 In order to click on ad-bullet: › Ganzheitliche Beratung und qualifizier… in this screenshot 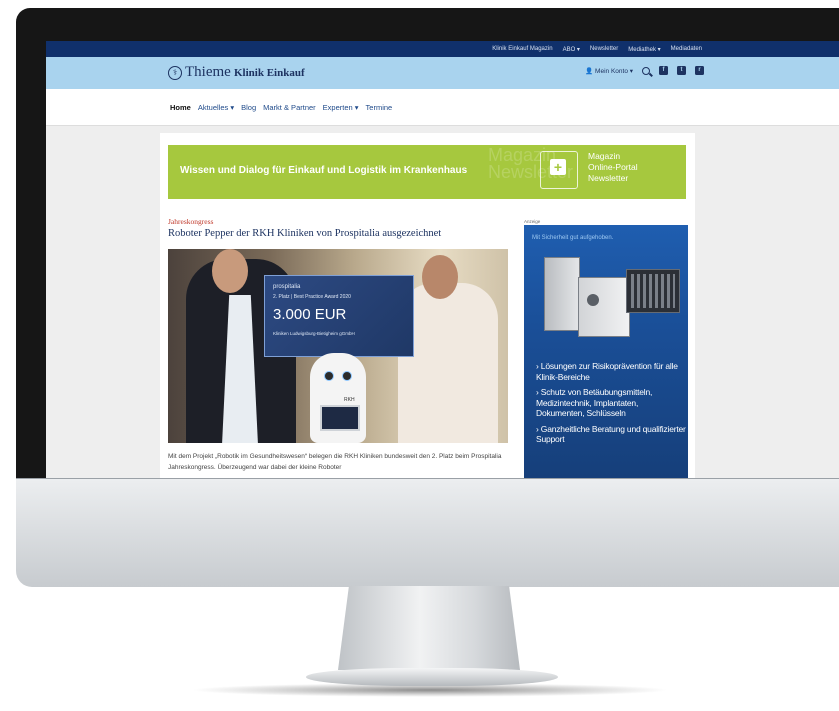, I will do `click(611, 434)`.